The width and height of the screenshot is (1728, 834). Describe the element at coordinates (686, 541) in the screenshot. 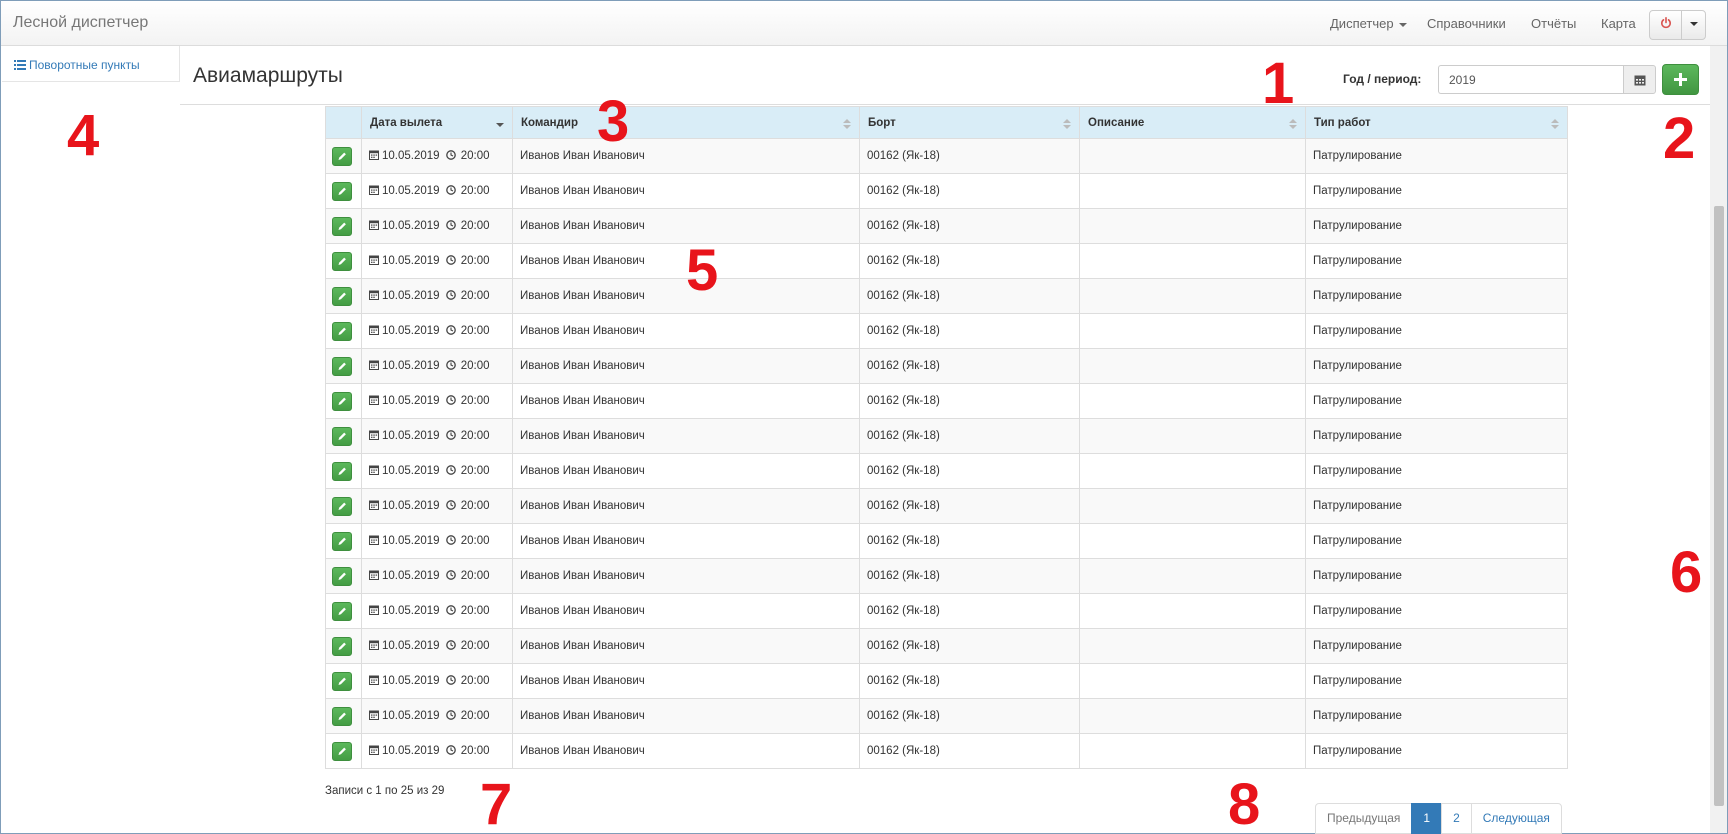

I see `commander-cell: Иванов Иван Иванович` at that location.